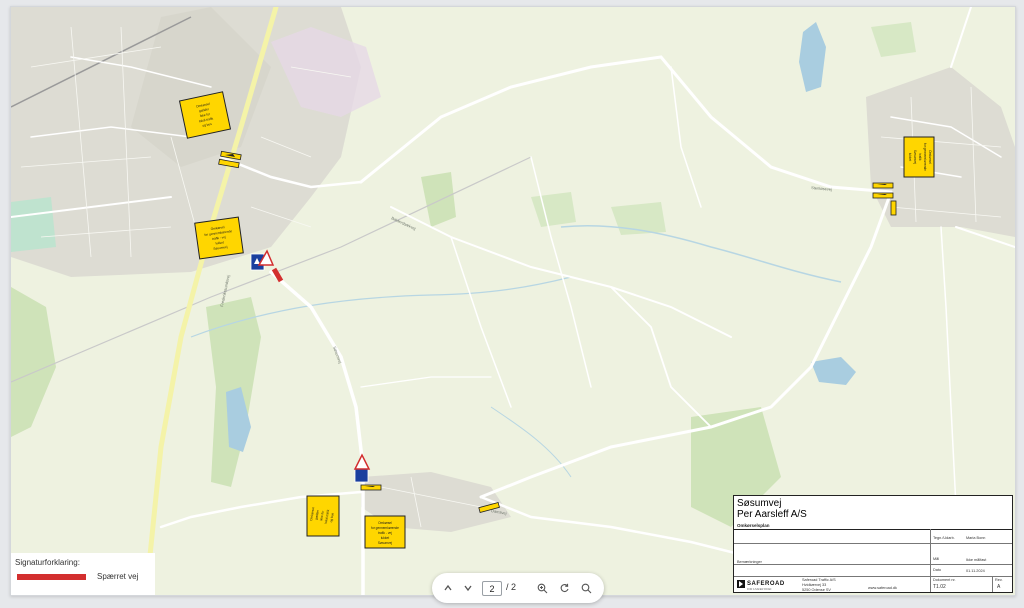  I want to click on search-button, so click(586, 588).